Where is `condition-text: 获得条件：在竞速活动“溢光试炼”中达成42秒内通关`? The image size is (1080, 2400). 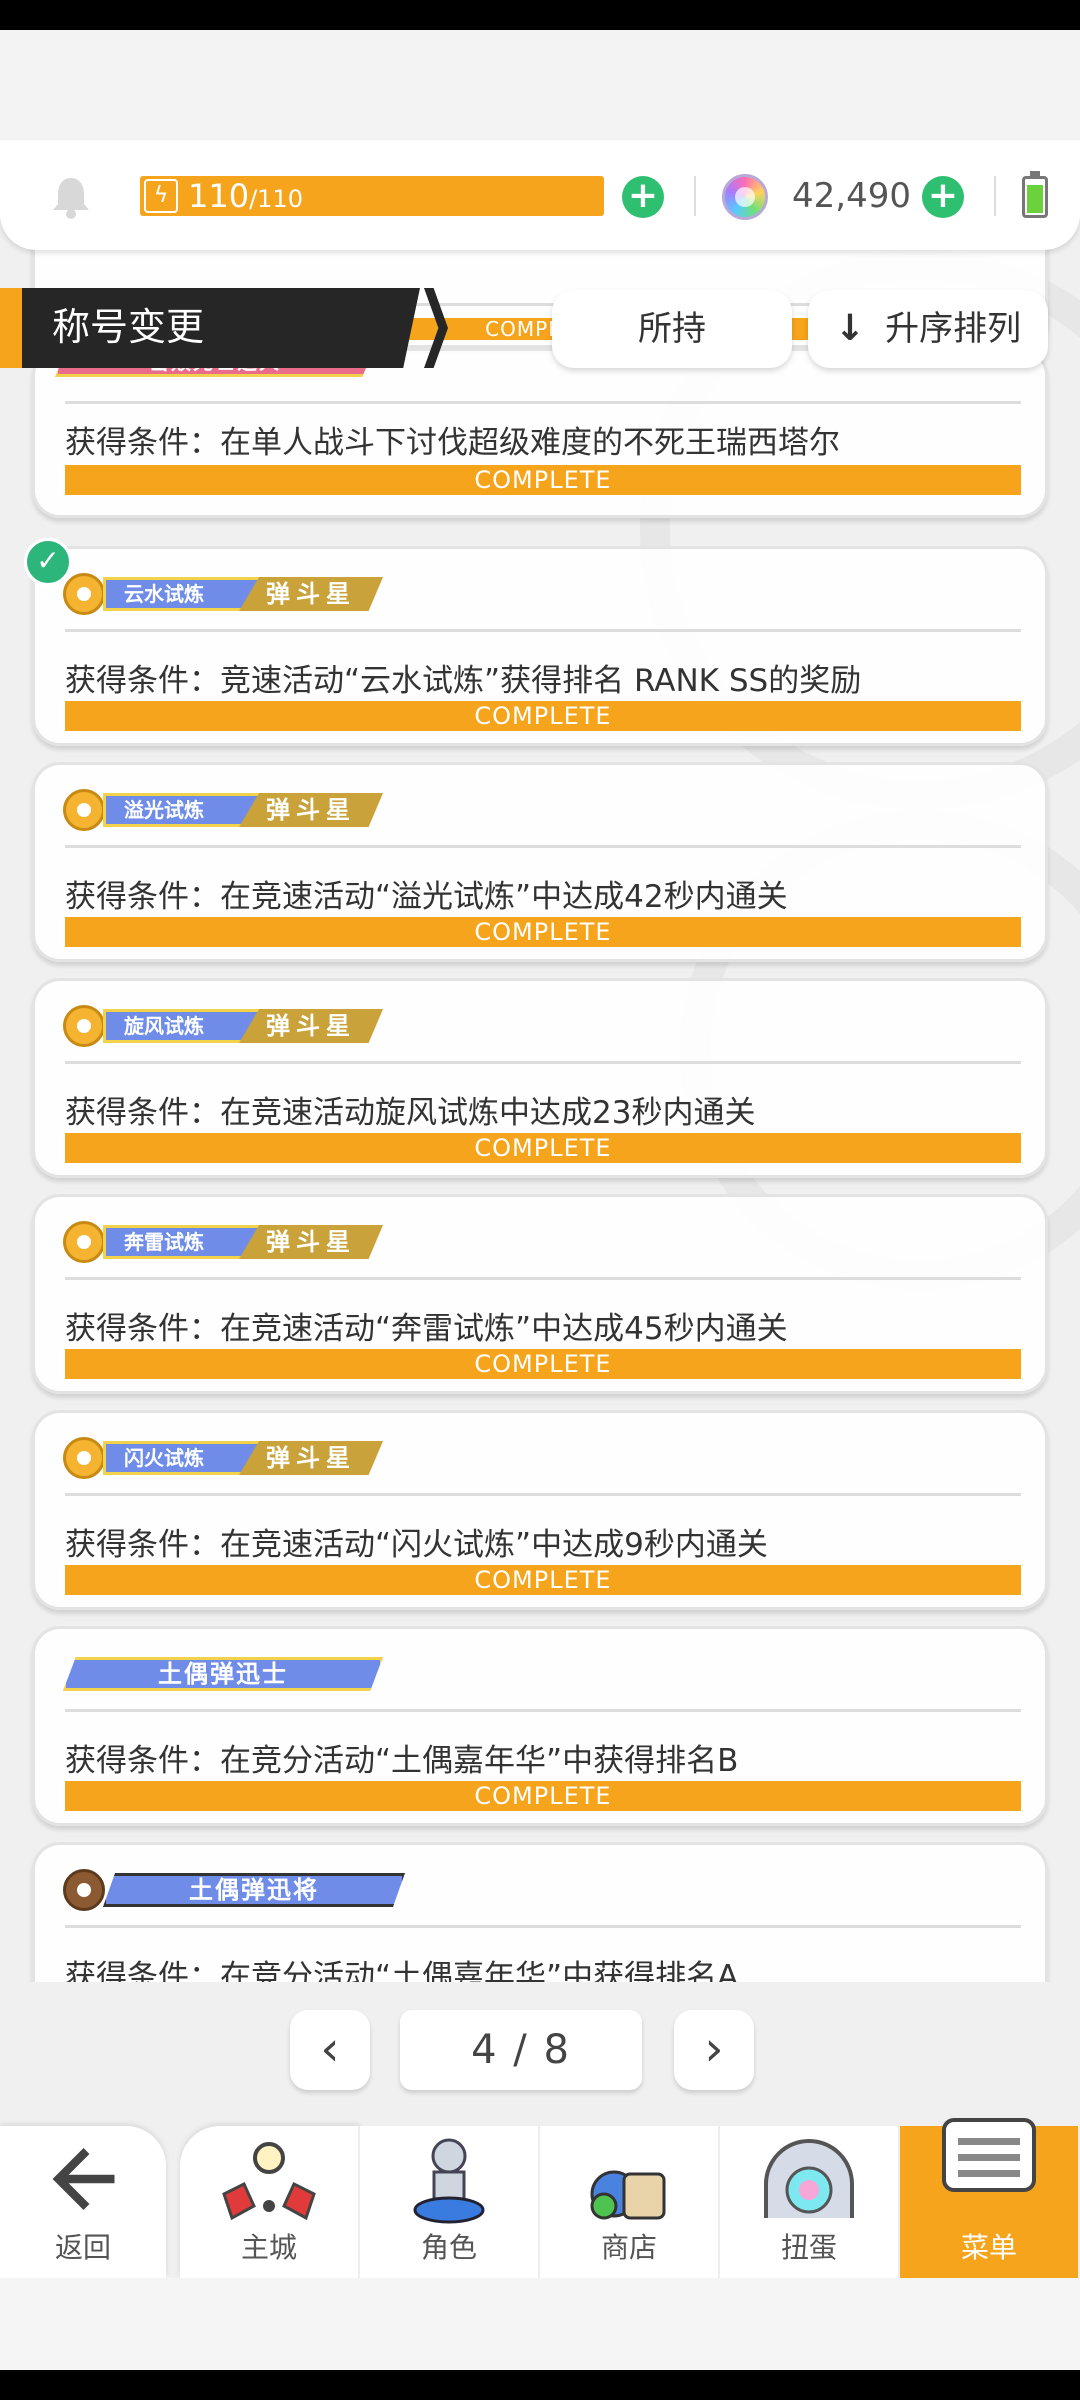 condition-text: 获得条件：在竞速活动“溢光试炼”中达成42秒内通关 is located at coordinates (426, 897).